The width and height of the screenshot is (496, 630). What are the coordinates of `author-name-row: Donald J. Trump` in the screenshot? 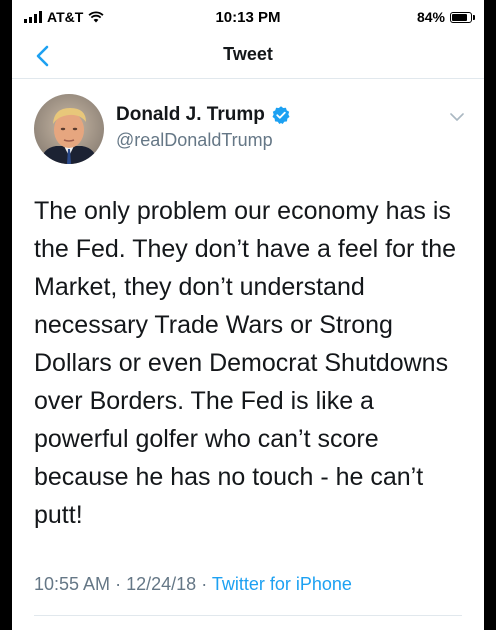 It's located at (203, 115).